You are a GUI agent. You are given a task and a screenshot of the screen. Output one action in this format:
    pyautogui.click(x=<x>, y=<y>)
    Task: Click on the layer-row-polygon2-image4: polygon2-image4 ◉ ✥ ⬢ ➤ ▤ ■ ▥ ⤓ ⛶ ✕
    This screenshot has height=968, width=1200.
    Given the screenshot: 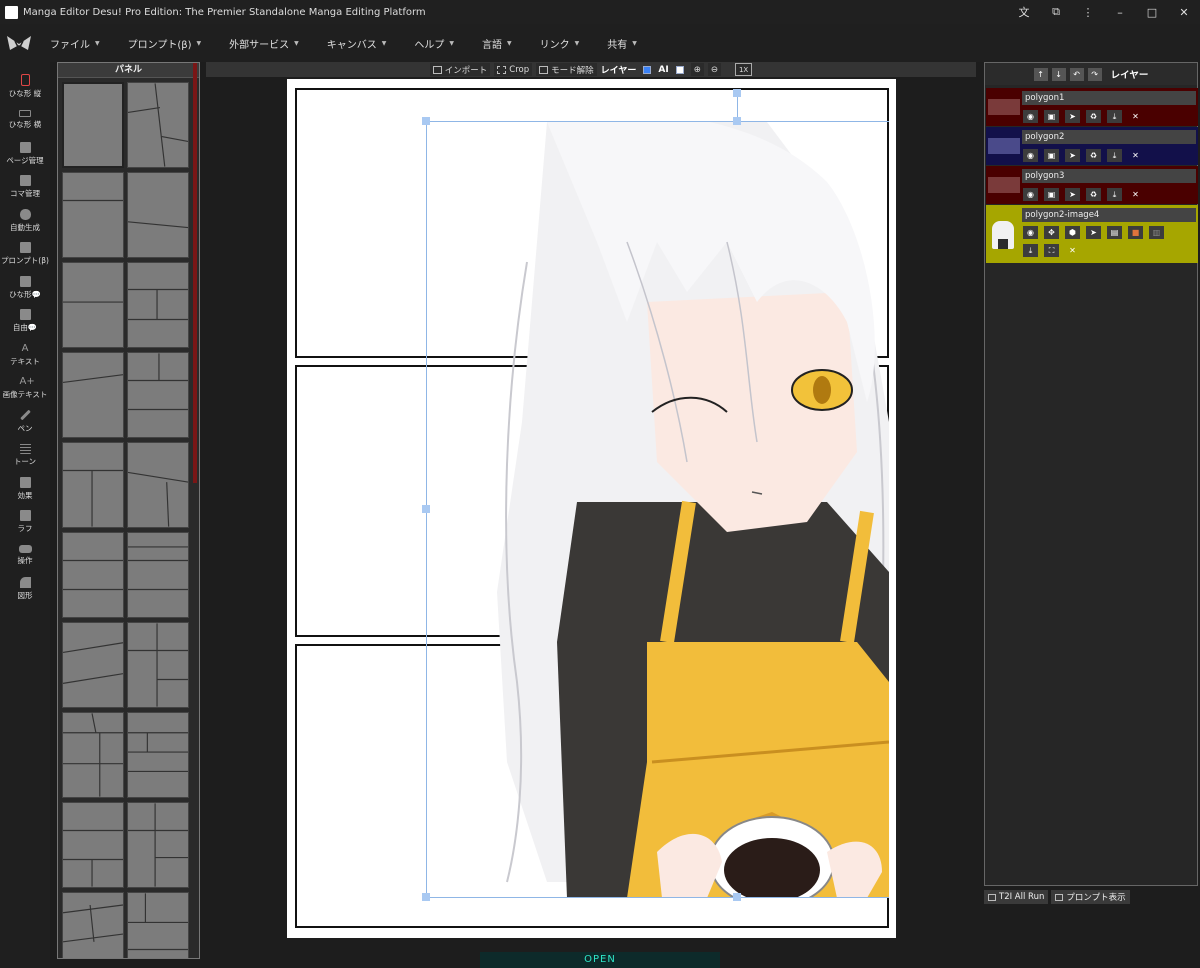 What is the action you would take?
    pyautogui.click(x=1092, y=234)
    